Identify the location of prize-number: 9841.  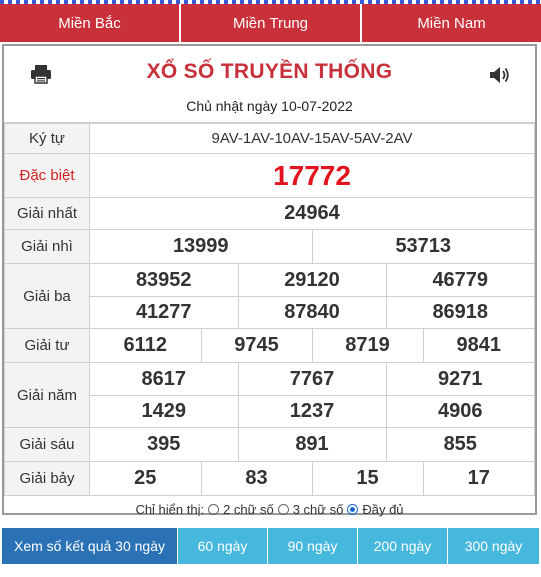
(478, 345).